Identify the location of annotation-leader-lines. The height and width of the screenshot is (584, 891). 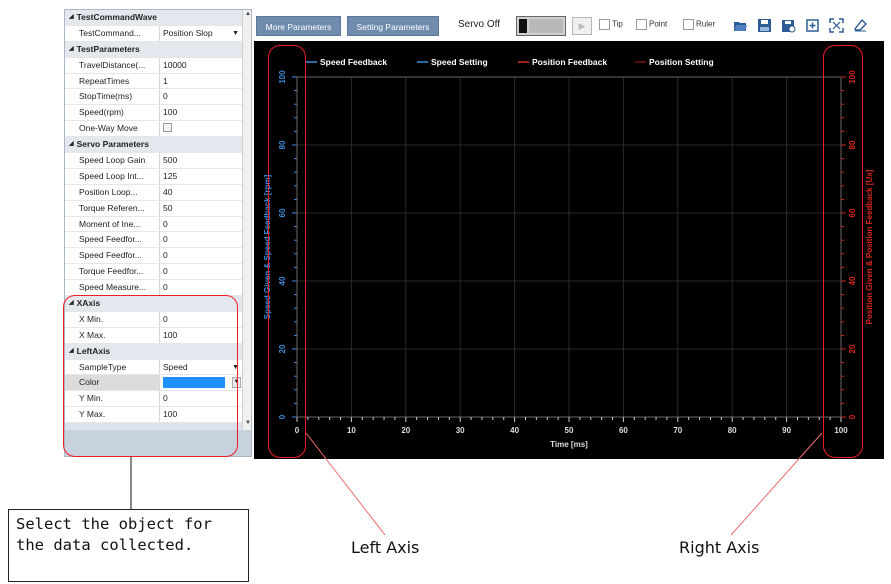
(476, 484).